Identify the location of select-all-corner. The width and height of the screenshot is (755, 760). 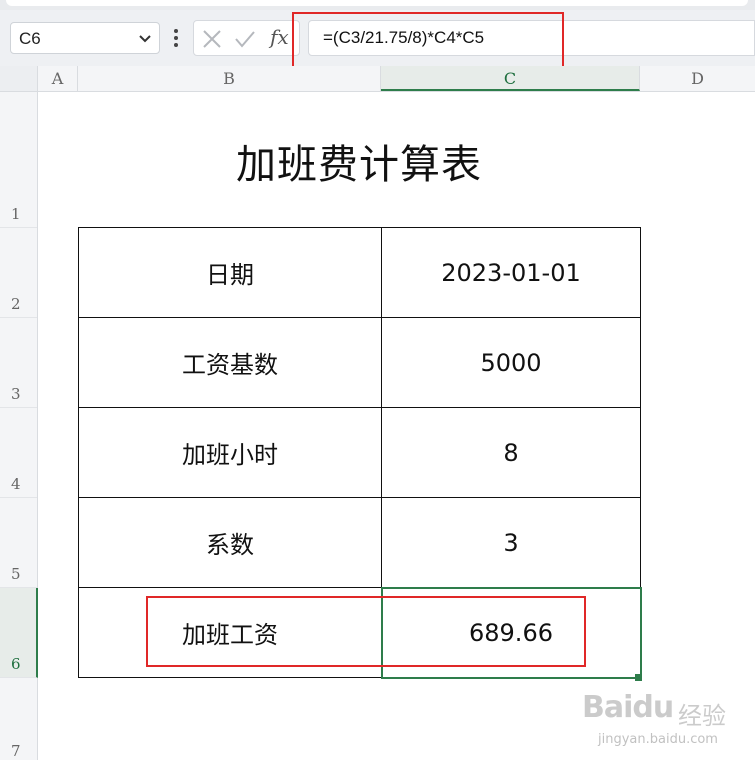
(19, 78).